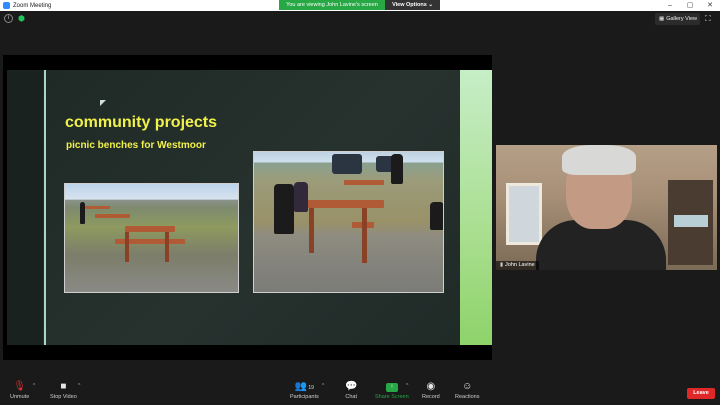 This screenshot has height=405, width=720. Describe the element at coordinates (34, 386) in the screenshot. I see `audio-options-caret-icon: ^` at that location.